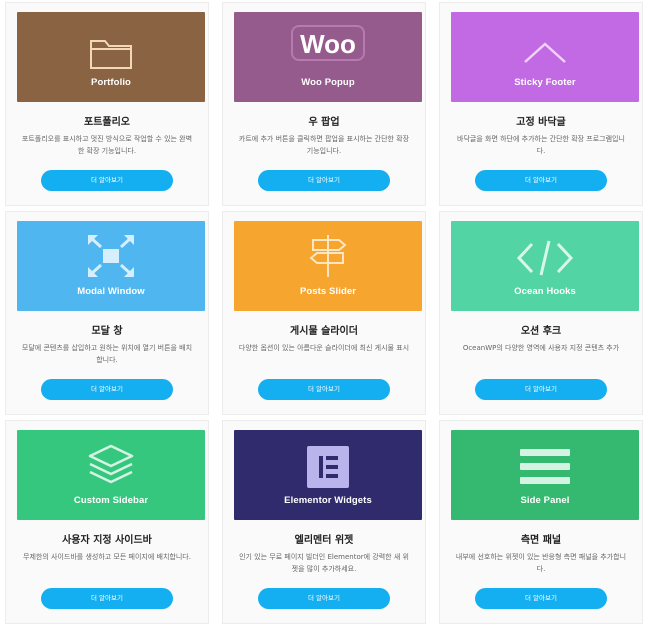 This screenshot has height=624, width=650. What do you see at coordinates (328, 291) in the screenshot?
I see `banner-label: Posts Slider` at bounding box center [328, 291].